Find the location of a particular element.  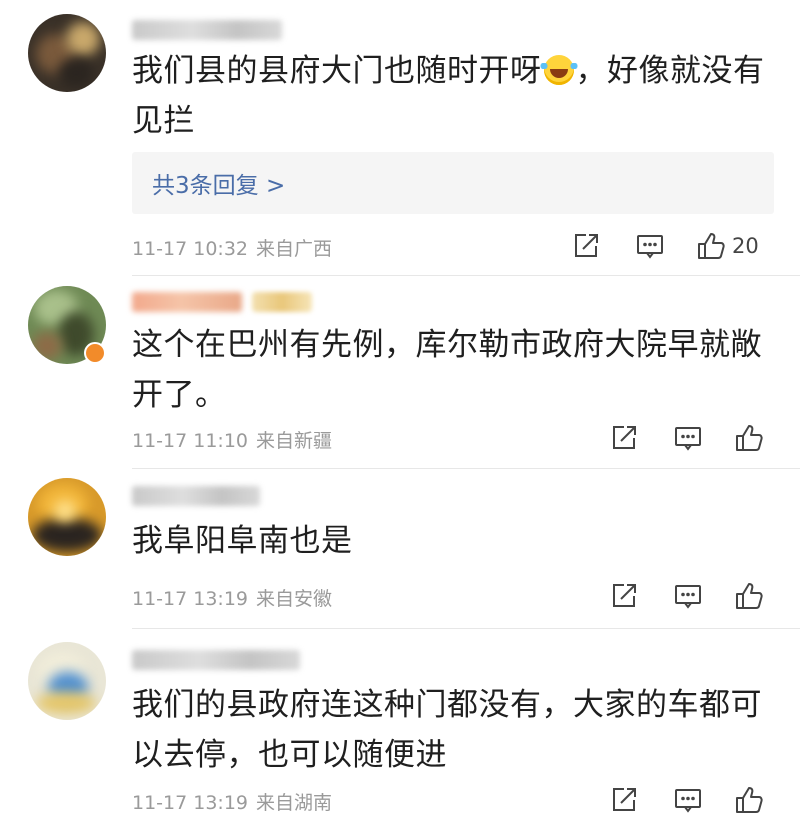

comment-text: 我阜阳阜南也是 is located at coordinates (242, 541).